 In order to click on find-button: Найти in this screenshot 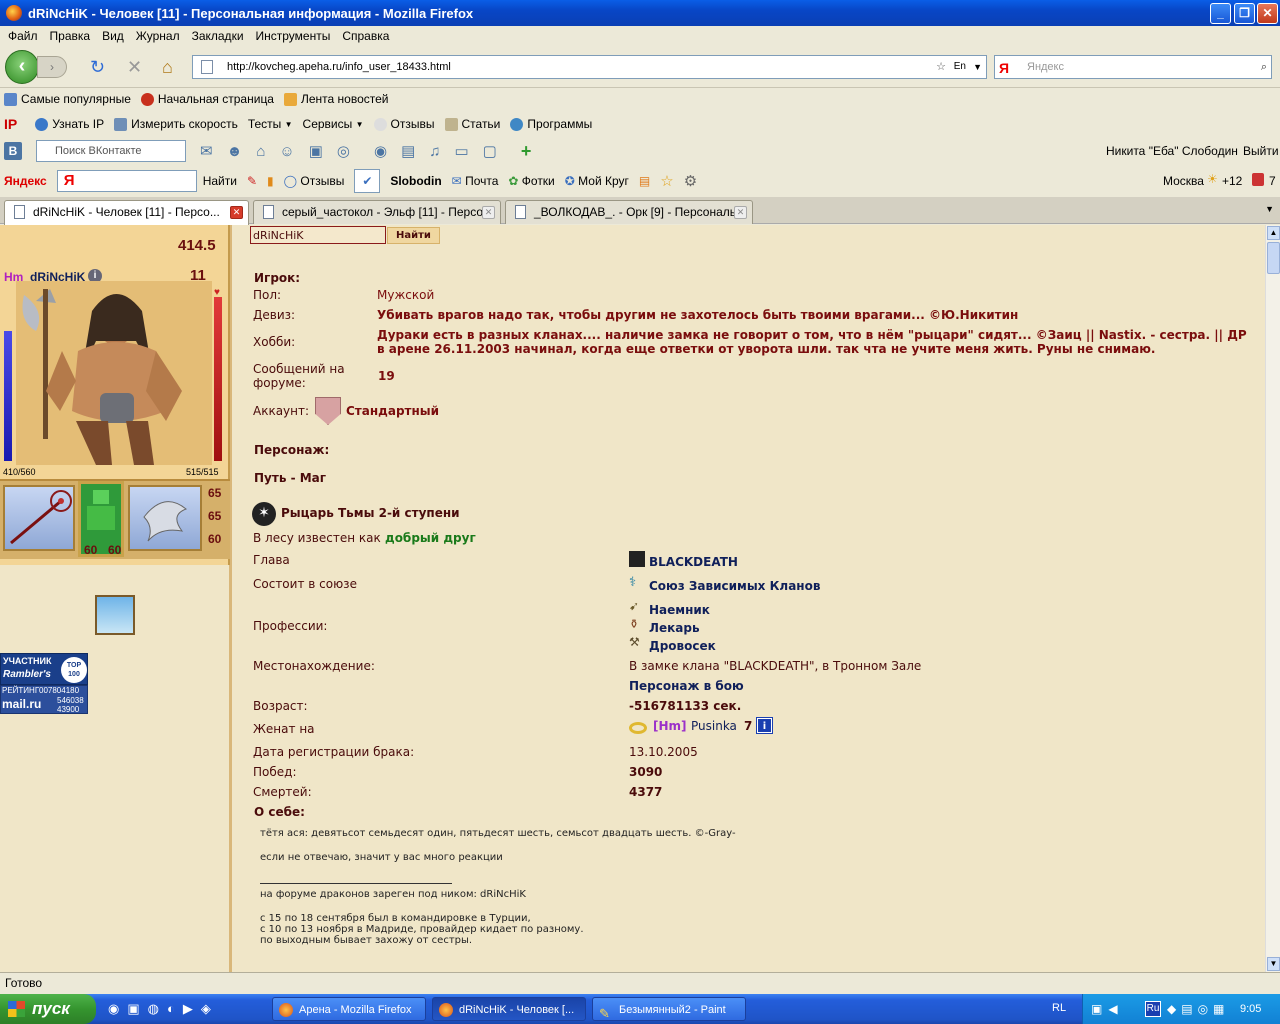, I will do `click(413, 235)`.